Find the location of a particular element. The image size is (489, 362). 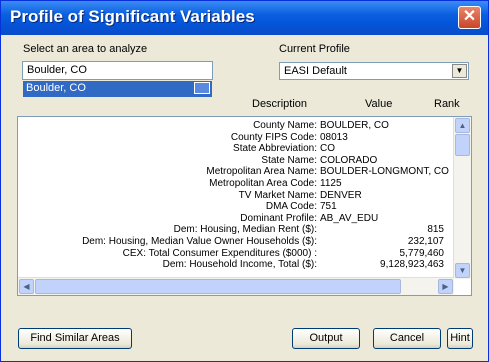

row-value: DENVER is located at coordinates (341, 195).